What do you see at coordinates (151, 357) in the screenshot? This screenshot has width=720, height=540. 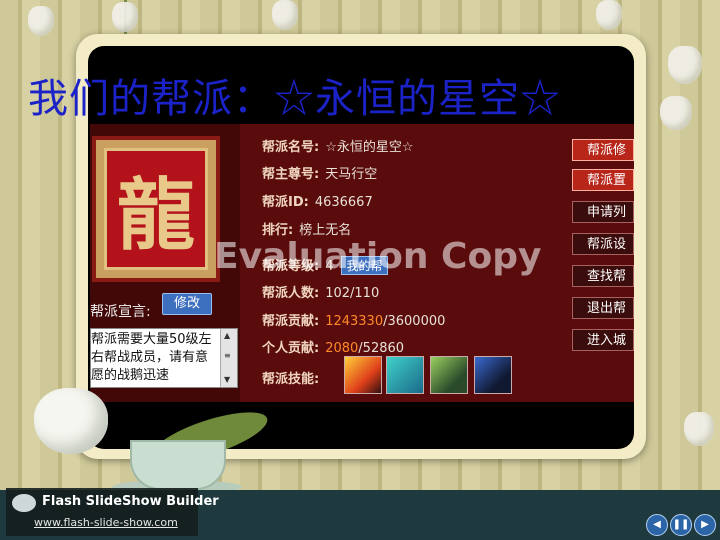 I see `declaration-text: 帮派需要大量50级左右帮战成员，请有意愿的战鹅迅速` at bounding box center [151, 357].